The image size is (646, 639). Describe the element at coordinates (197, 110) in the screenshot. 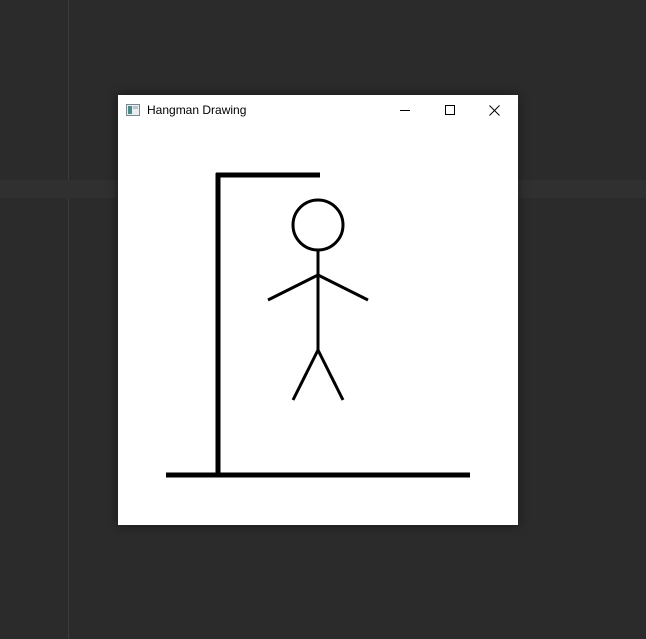

I see `window-title: Hangman Drawing` at that location.